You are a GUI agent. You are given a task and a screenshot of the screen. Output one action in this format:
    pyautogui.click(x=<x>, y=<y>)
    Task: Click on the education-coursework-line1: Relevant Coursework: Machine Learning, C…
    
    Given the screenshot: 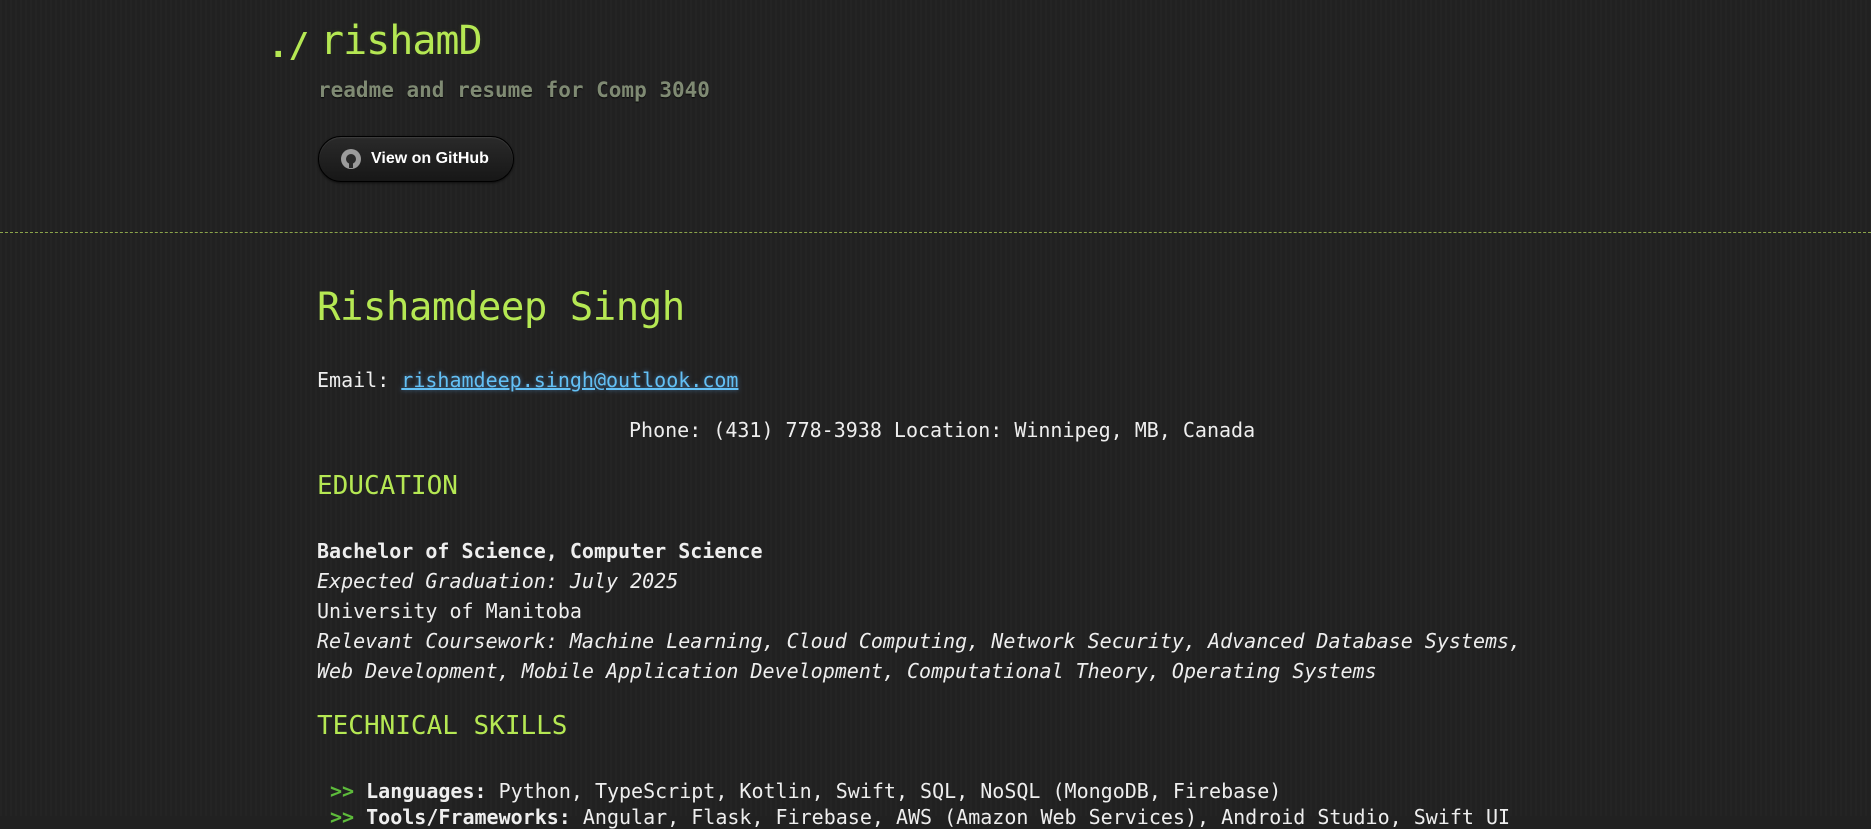 What is the action you would take?
    pyautogui.click(x=919, y=641)
    